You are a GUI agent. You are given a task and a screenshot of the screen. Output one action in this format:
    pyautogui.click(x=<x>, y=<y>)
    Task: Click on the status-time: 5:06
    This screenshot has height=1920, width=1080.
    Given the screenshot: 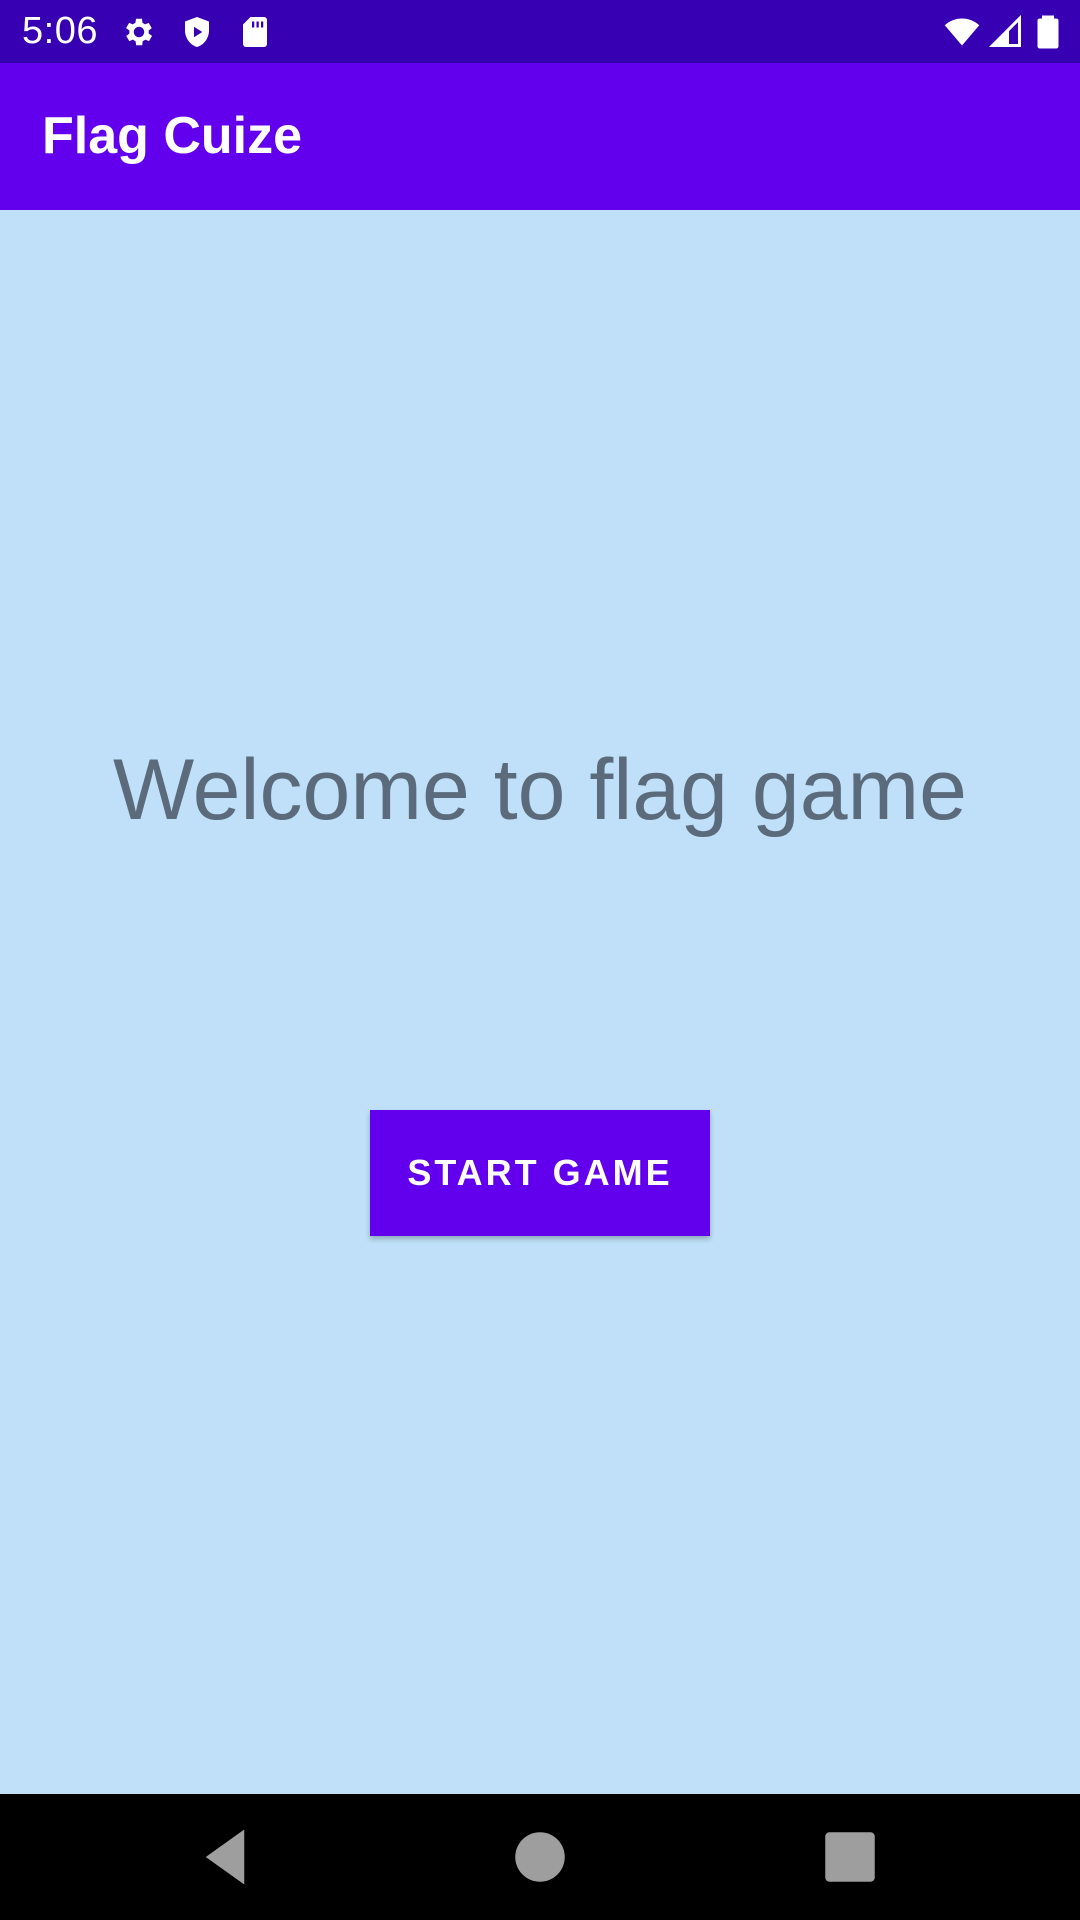 What is the action you would take?
    pyautogui.click(x=60, y=31)
    